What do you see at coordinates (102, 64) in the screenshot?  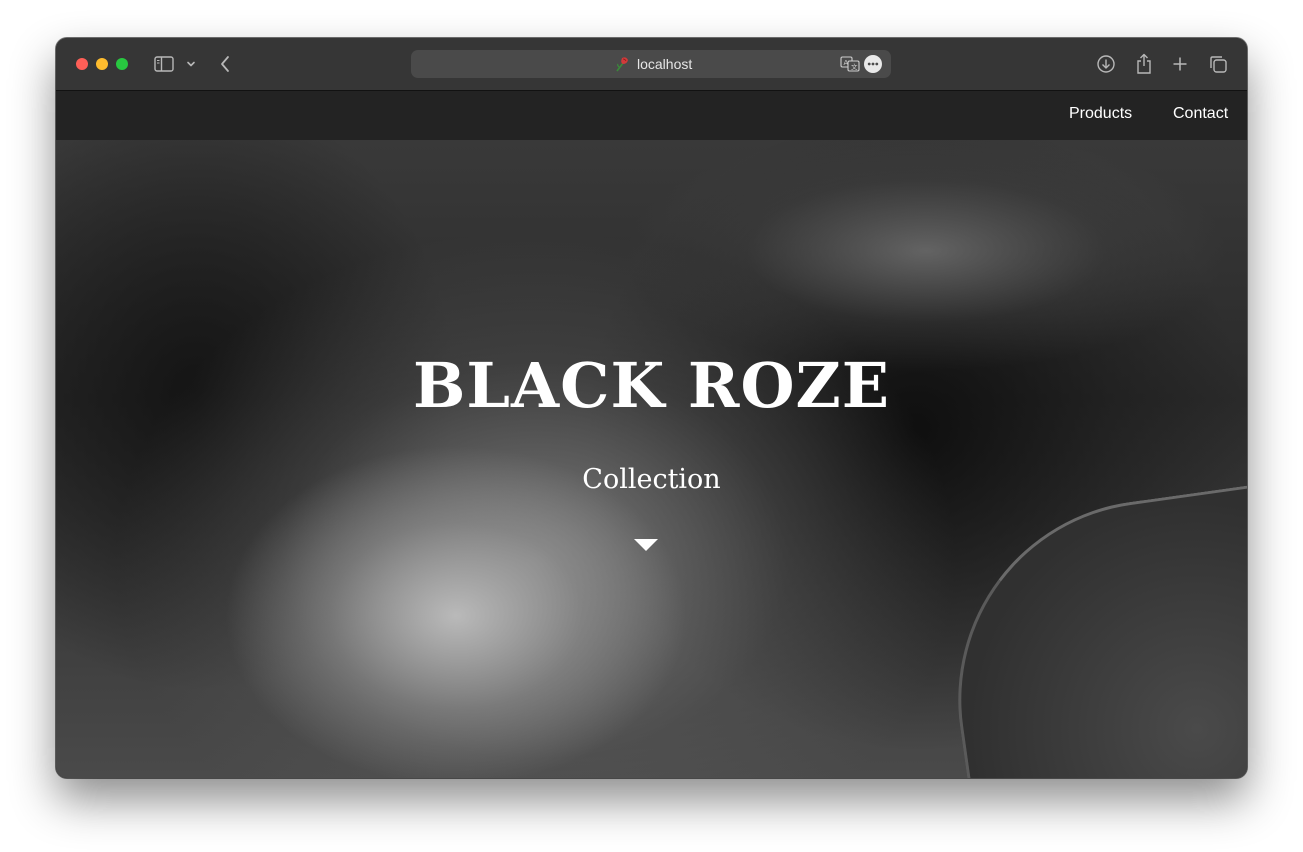 I see `minimize-window-button` at bounding box center [102, 64].